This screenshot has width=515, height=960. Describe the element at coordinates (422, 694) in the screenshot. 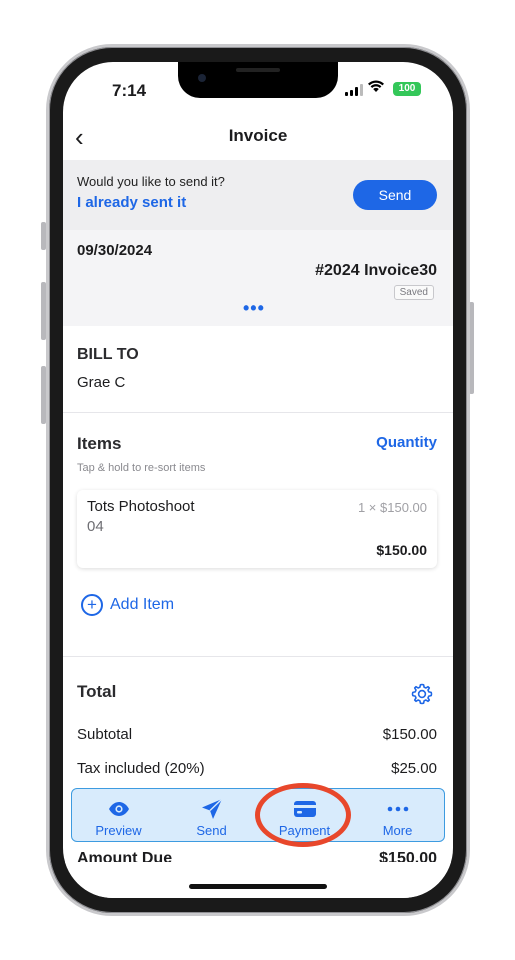

I see `gear-icon` at that location.